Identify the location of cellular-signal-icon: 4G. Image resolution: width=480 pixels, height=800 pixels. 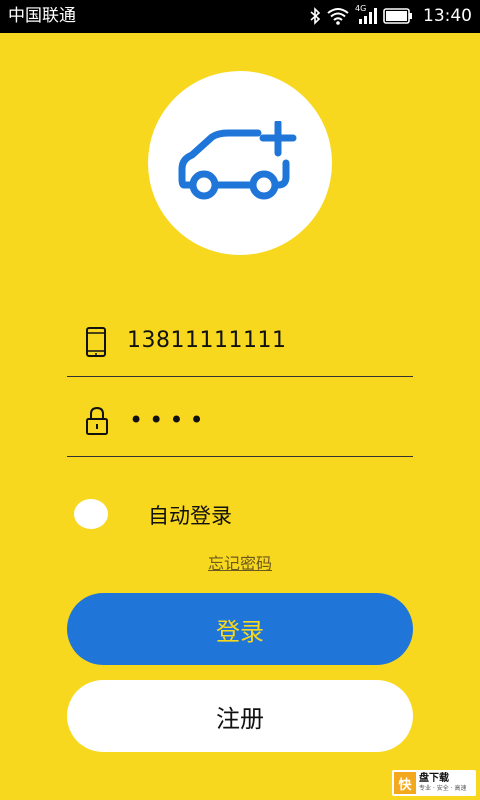
(366, 14).